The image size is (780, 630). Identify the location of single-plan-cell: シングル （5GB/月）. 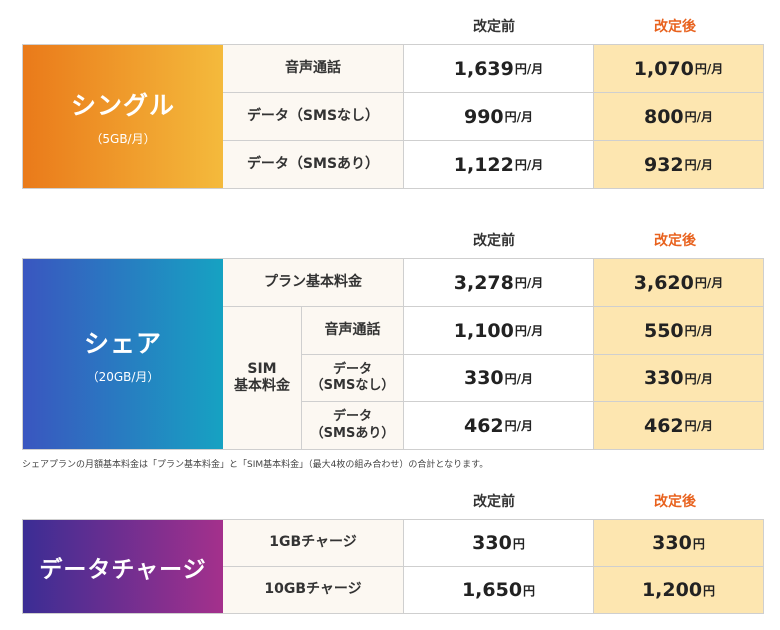
(123, 116).